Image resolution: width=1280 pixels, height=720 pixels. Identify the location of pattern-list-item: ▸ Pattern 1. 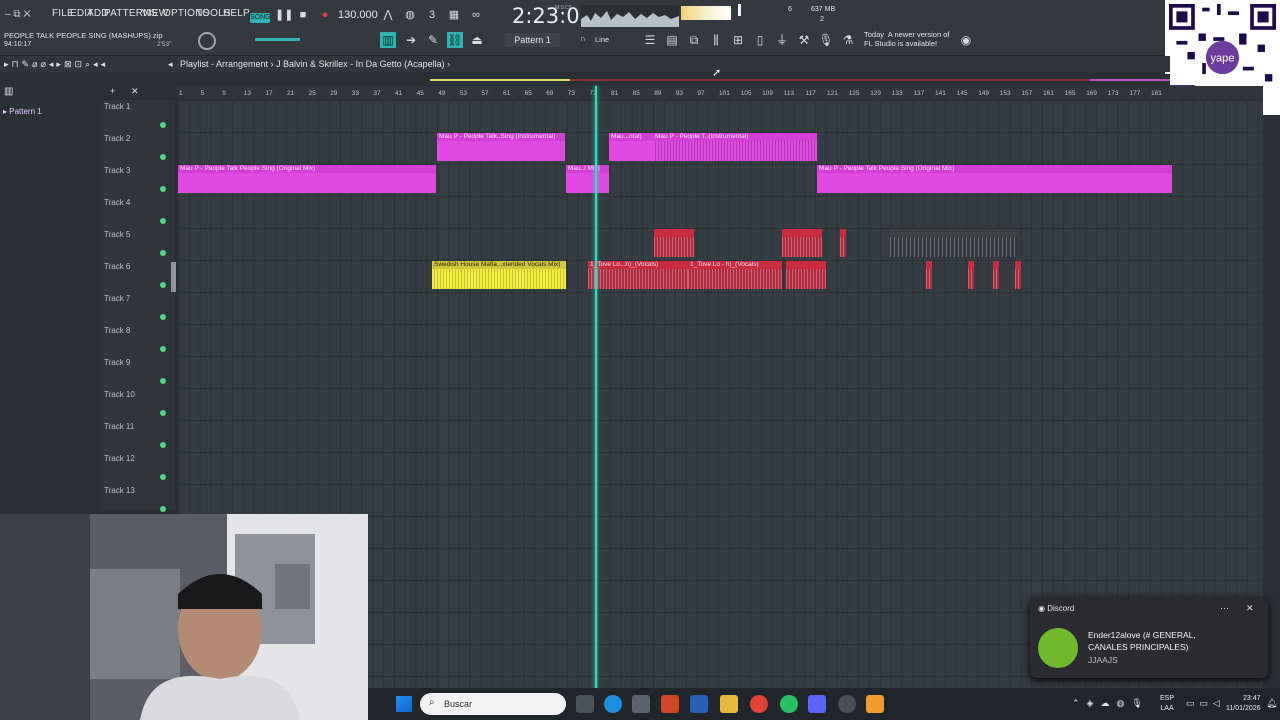
(22, 111).